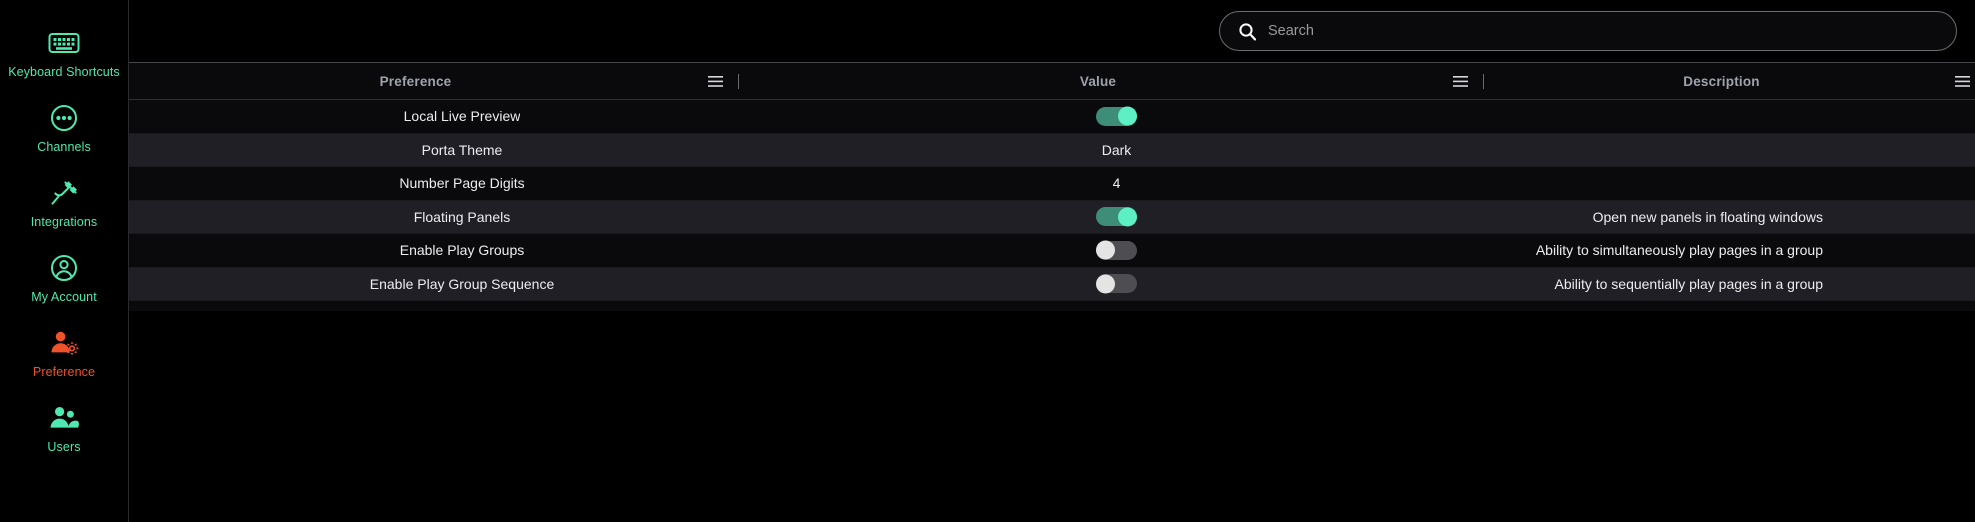 Image resolution: width=1975 pixels, height=522 pixels. I want to click on sidebar-item-keyboard-shortcuts: Keyboard Shortcuts, so click(64, 52).